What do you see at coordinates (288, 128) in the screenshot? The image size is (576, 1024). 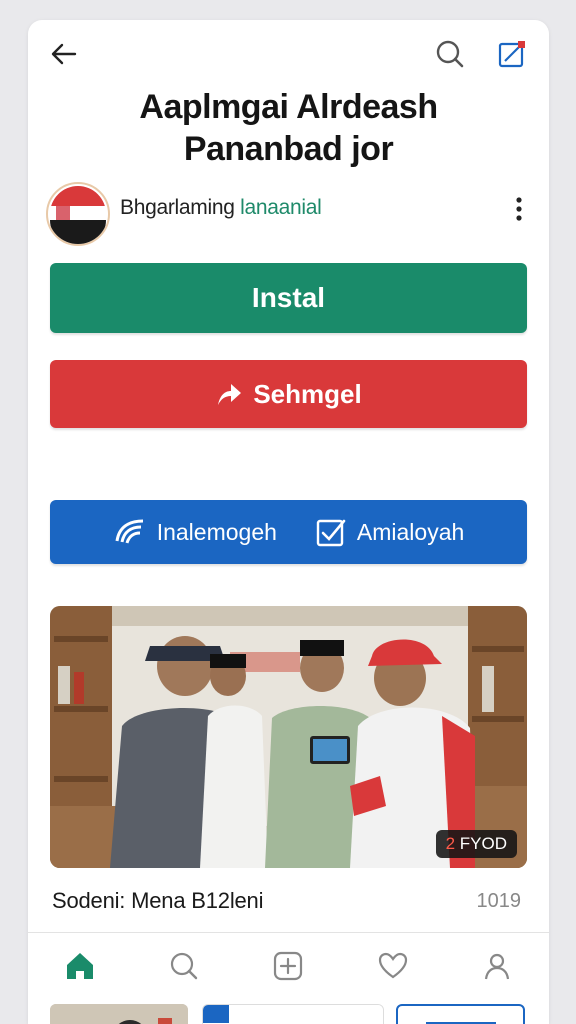 I see `app-title: Aaplmgai Alrdeash Pananbad jor` at bounding box center [288, 128].